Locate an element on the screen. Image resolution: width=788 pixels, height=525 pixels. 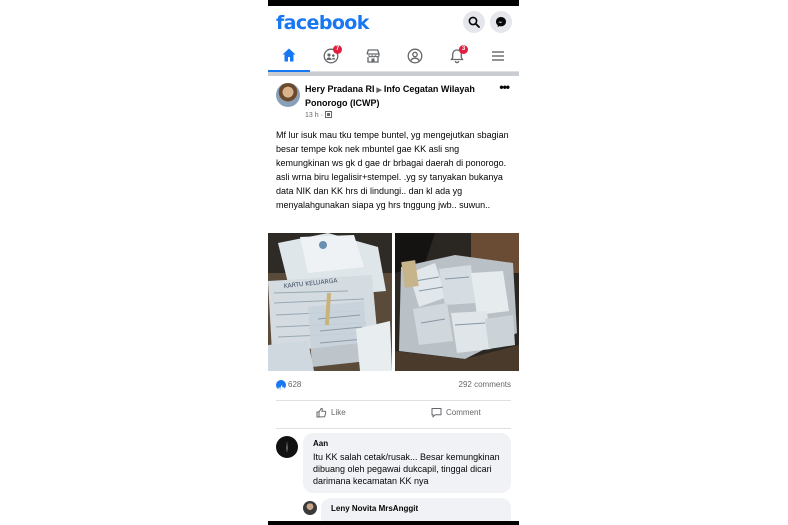
author-name: Hery Pradana RI is located at coordinates (340, 89).